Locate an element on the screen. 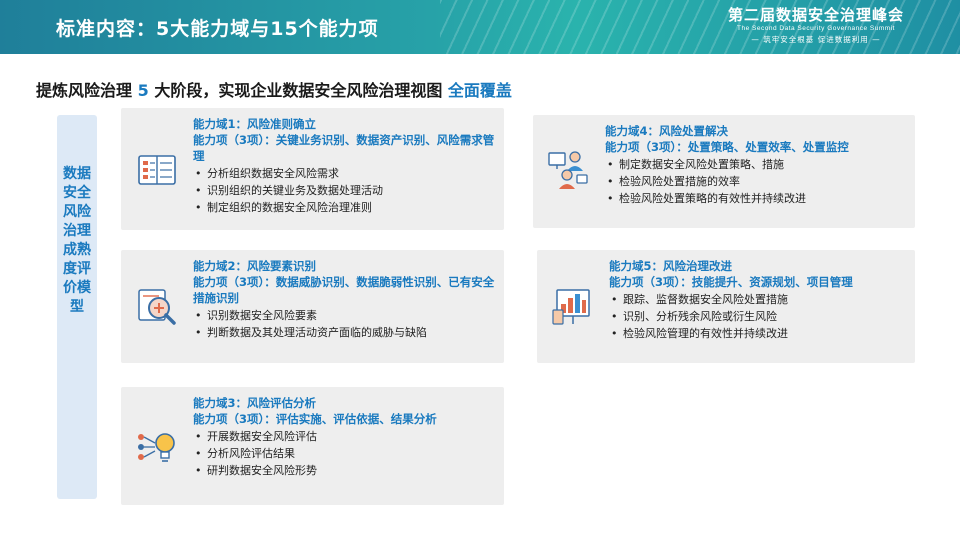 The width and height of the screenshot is (960, 540). subtitle-highlight: 全面覆盖 is located at coordinates (479, 90).